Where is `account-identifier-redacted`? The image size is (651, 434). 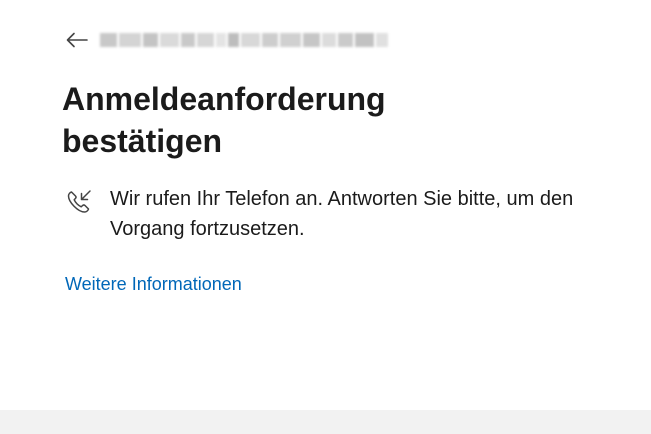 account-identifier-redacted is located at coordinates (245, 40).